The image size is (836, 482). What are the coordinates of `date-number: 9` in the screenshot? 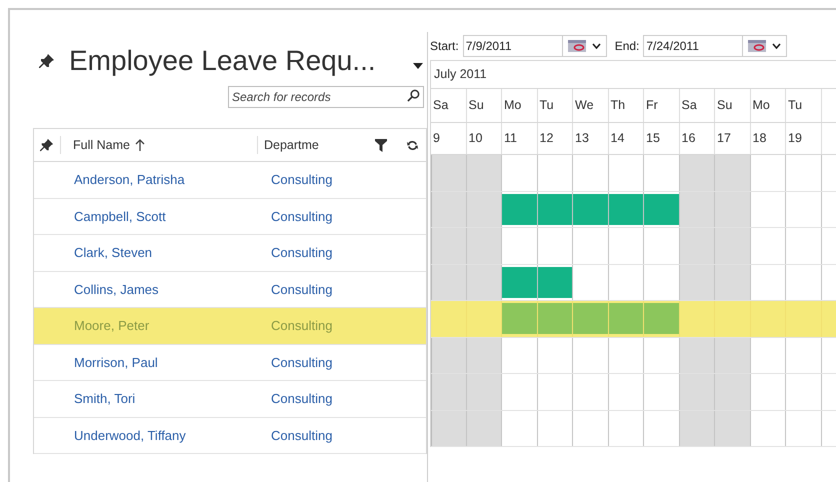 It's located at (436, 139).